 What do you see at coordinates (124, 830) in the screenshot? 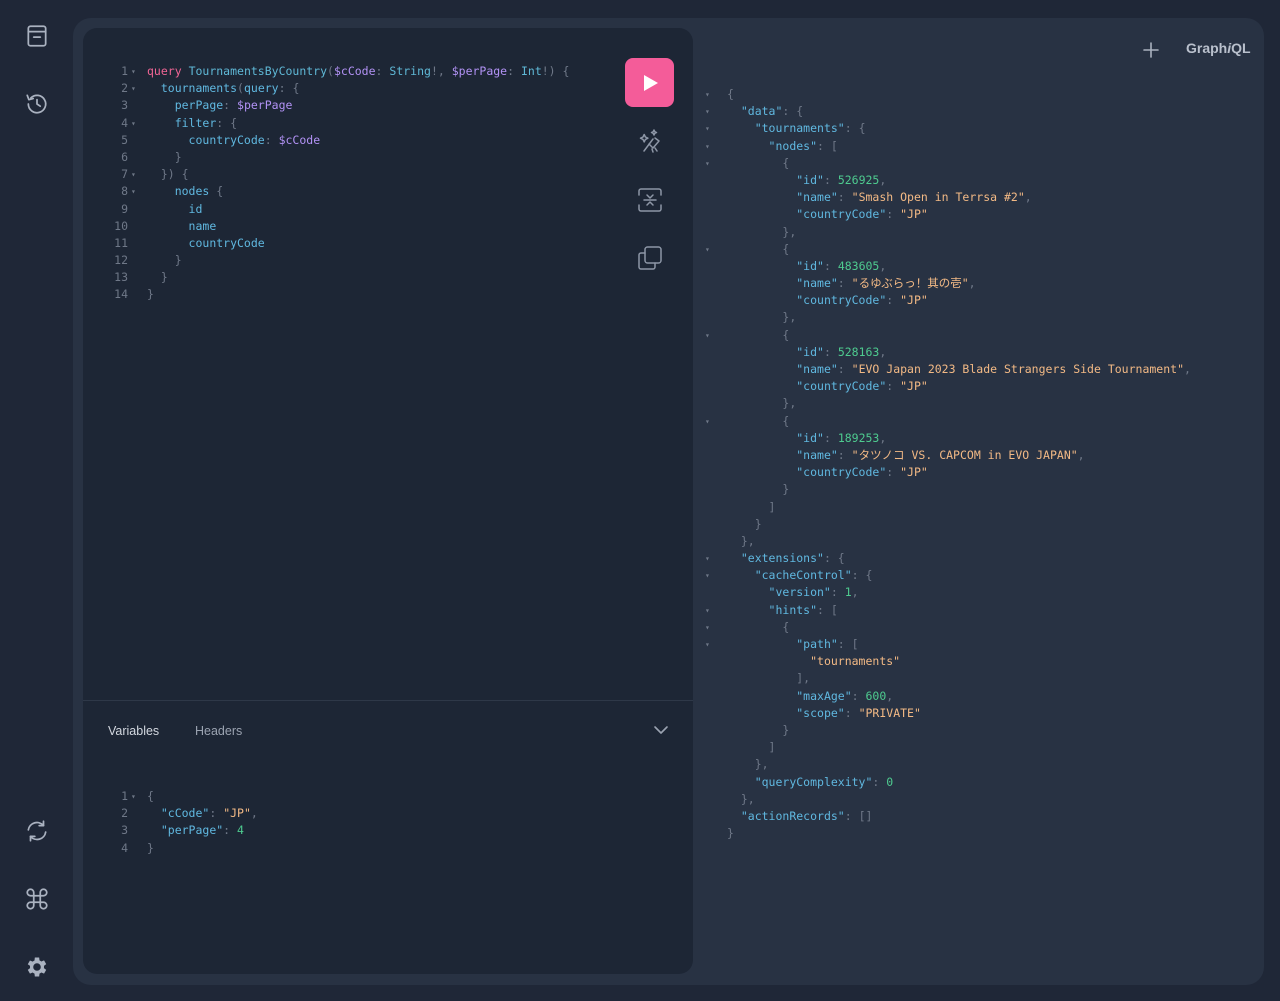
I see `line-number: 3` at bounding box center [124, 830].